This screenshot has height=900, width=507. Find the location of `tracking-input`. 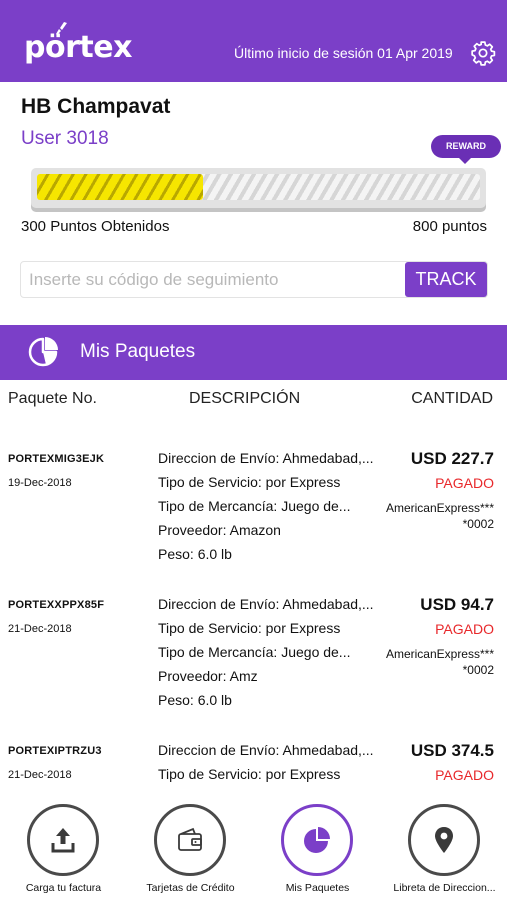

tracking-input is located at coordinates (214, 279).